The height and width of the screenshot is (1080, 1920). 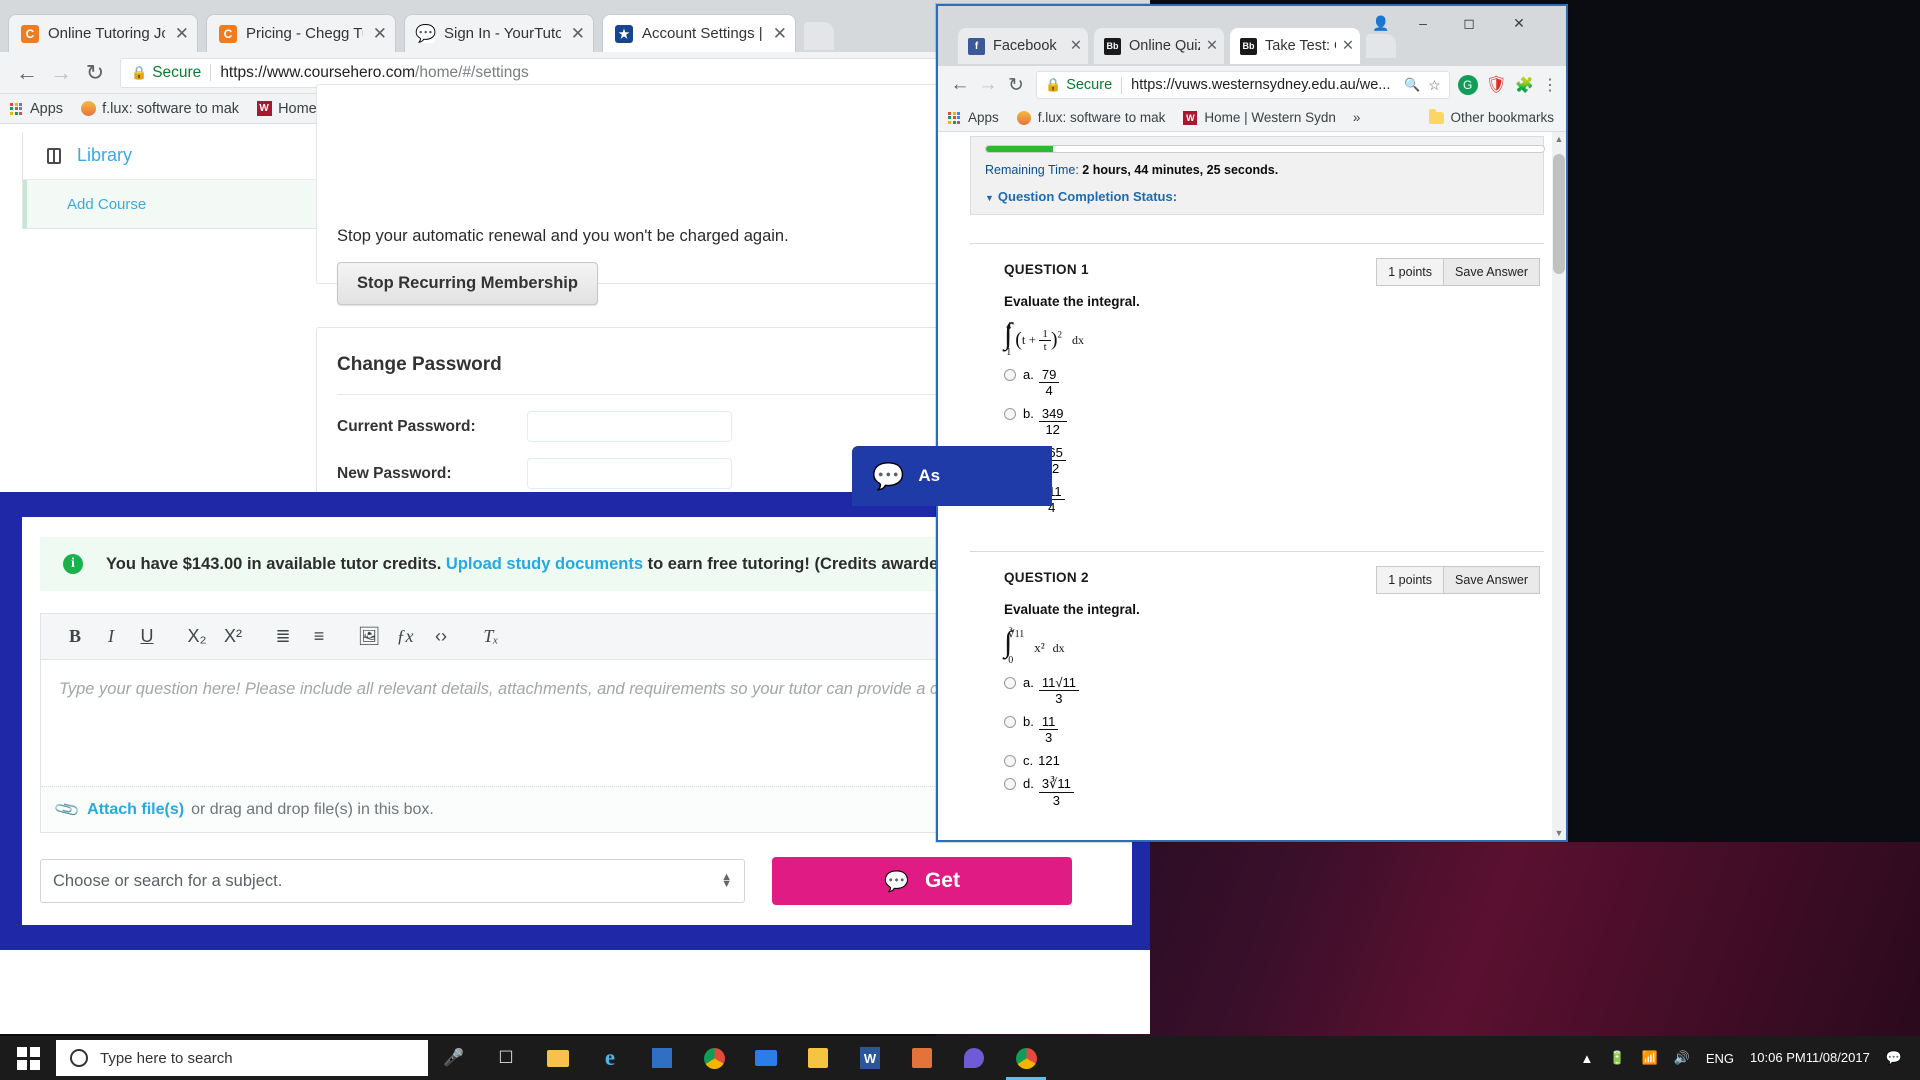 I want to click on subject-select: Choose or search for a subject. ▲ ▼, so click(x=392, y=881).